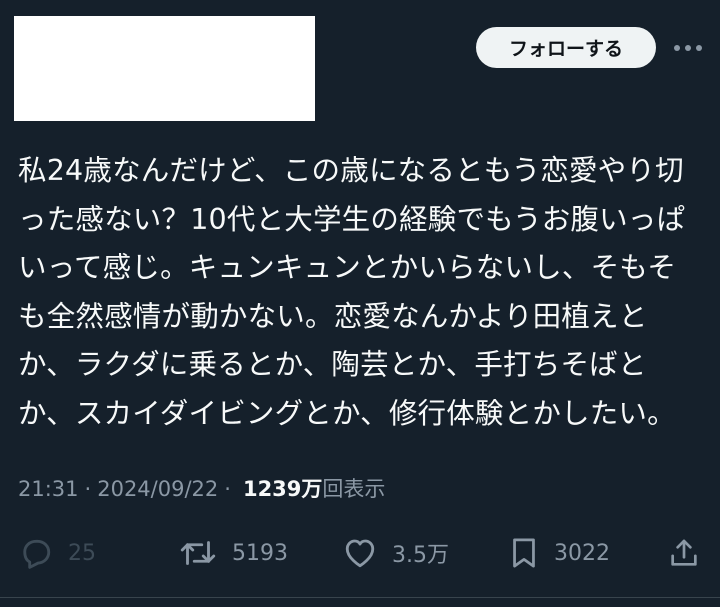 Image resolution: width=720 pixels, height=607 pixels. Describe the element at coordinates (48, 489) in the screenshot. I see `tweet-time: 21:31` at that location.